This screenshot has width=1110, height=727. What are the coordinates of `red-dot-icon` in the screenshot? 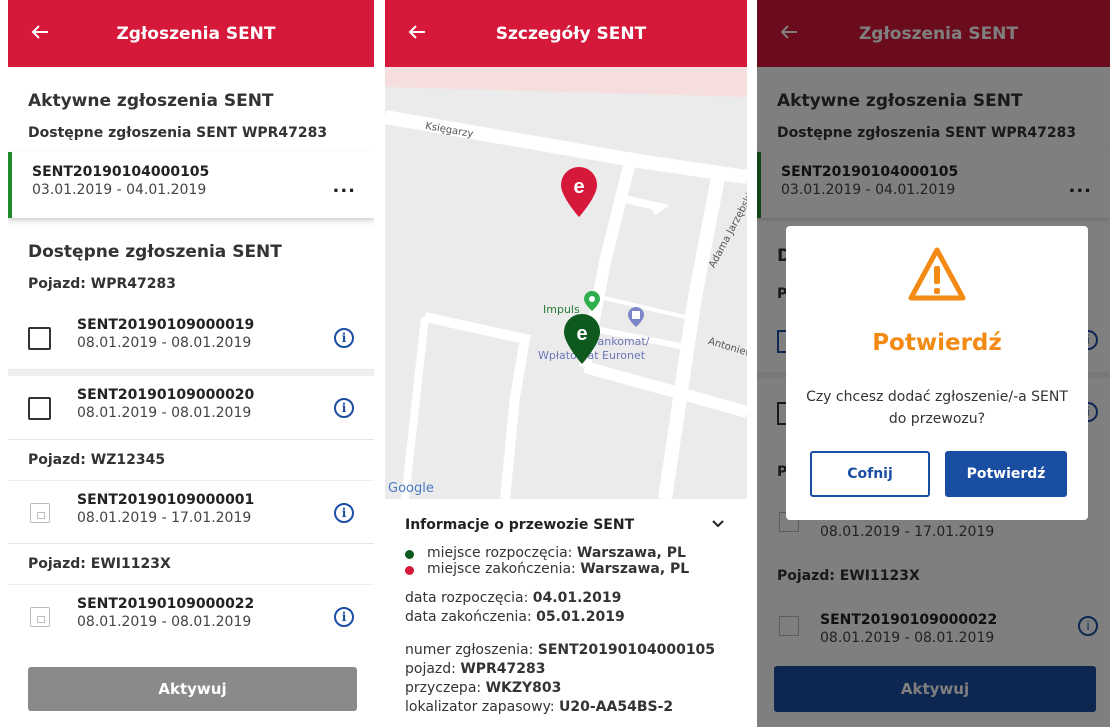 It's located at (409, 570).